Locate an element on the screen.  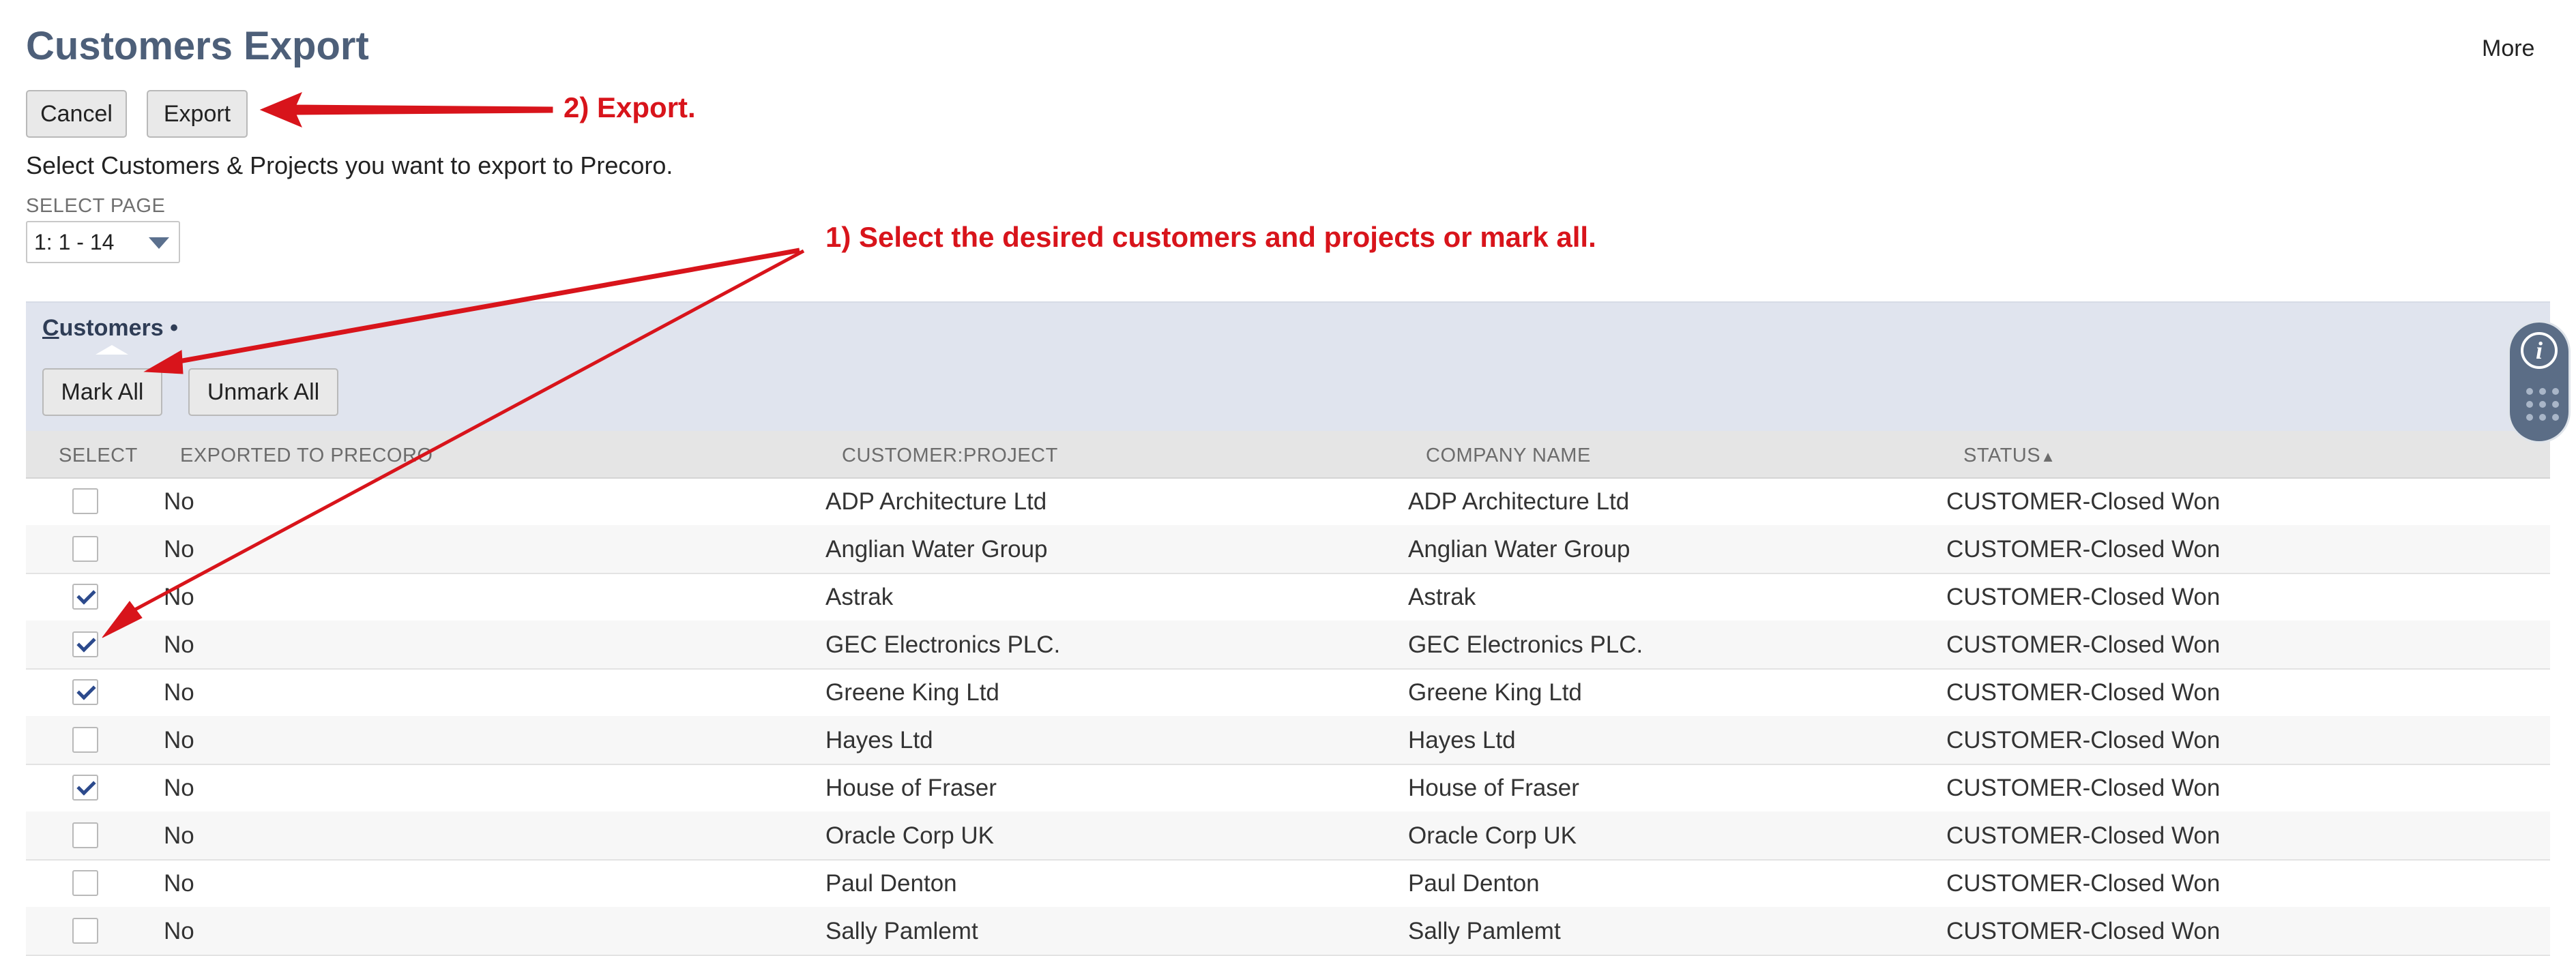
column-header-company-name: COMPANY NAME is located at coordinates (1508, 456).